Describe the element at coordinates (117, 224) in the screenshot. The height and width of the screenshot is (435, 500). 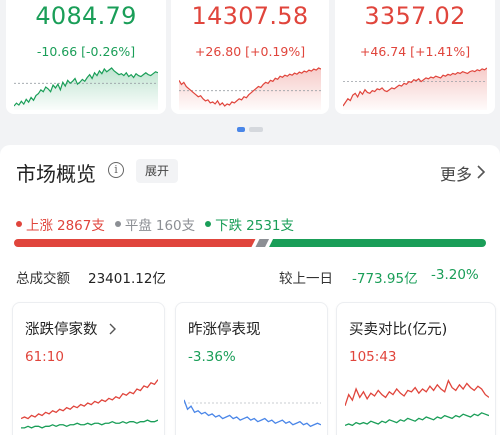
I see `gray-dot-icon` at that location.